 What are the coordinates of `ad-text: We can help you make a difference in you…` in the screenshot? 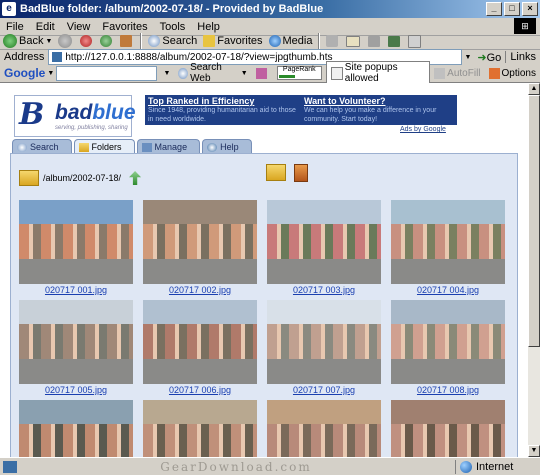 It's located at (370, 115).